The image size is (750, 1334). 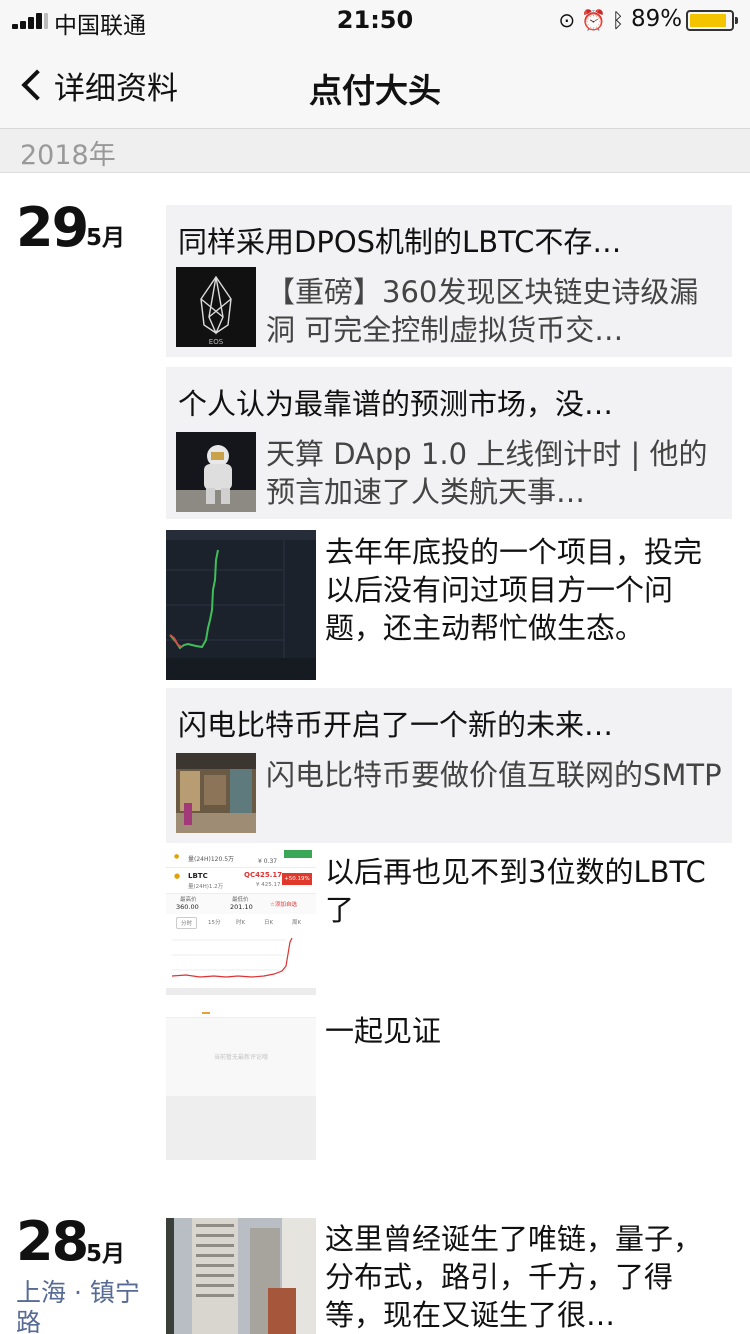 I want to click on eos-thumbnail: EOS, so click(x=216, y=307).